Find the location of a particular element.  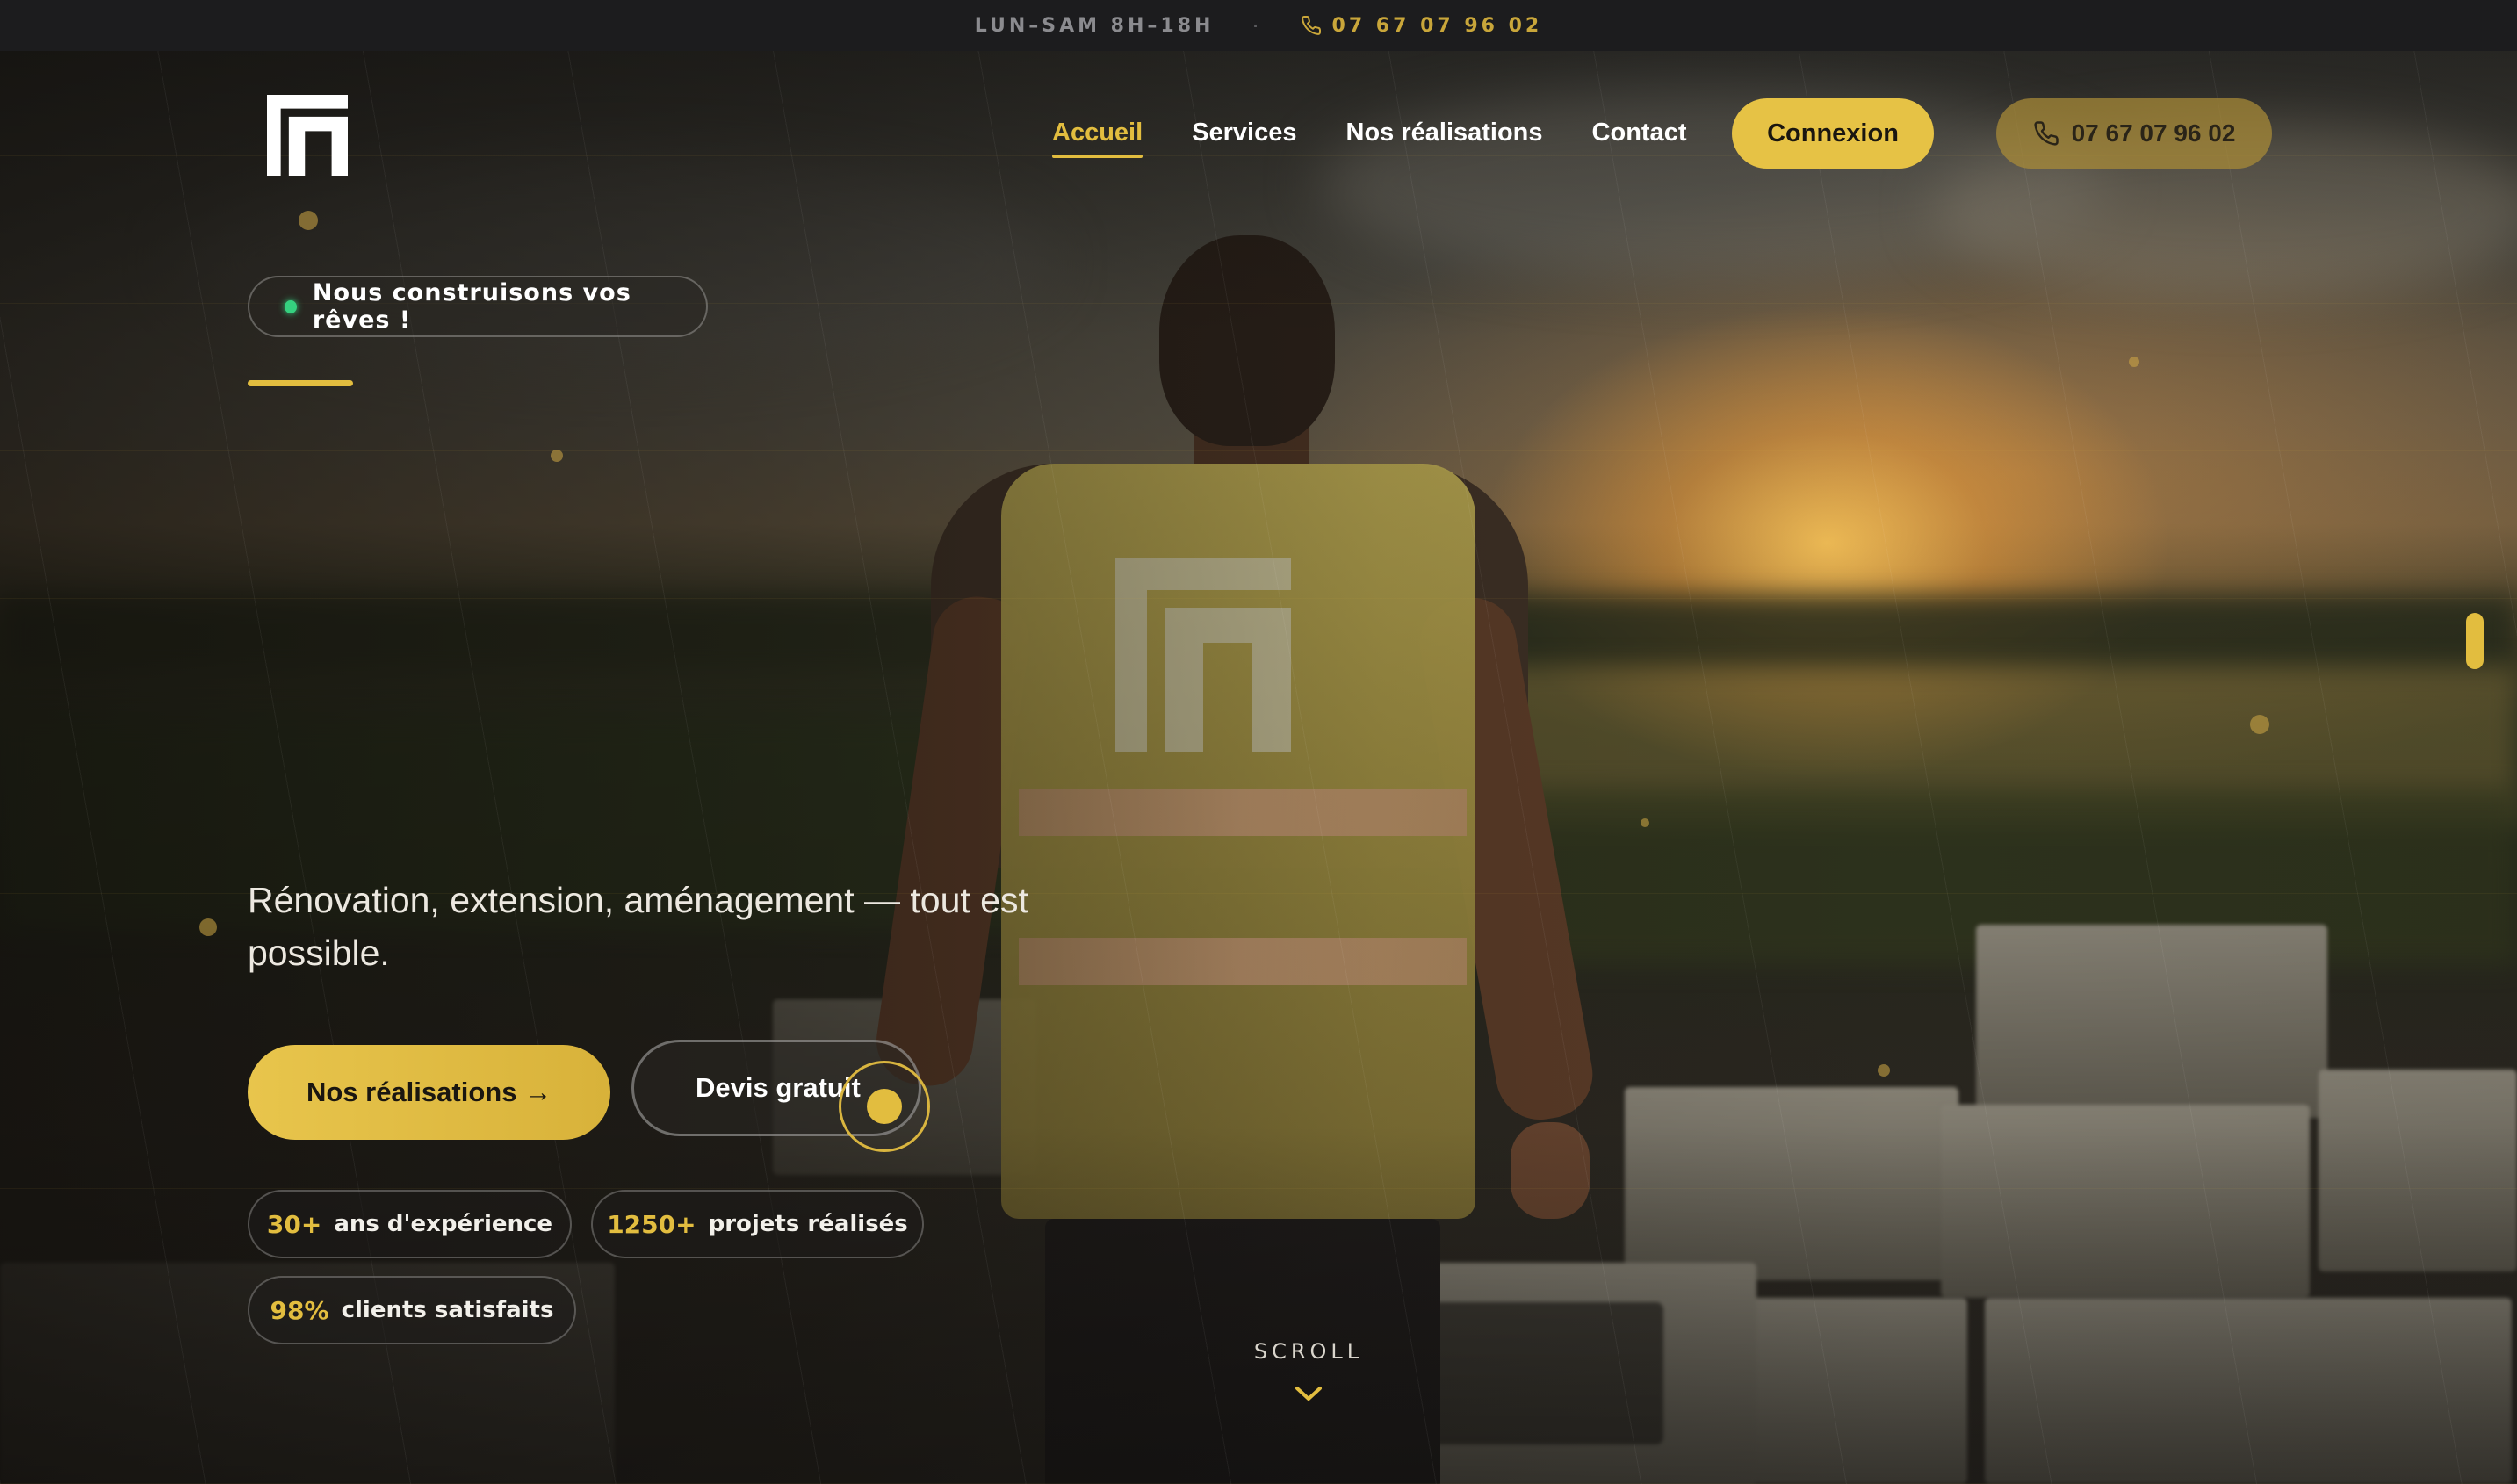

stat-label: ans d'expérience is located at coordinates (443, 1224).